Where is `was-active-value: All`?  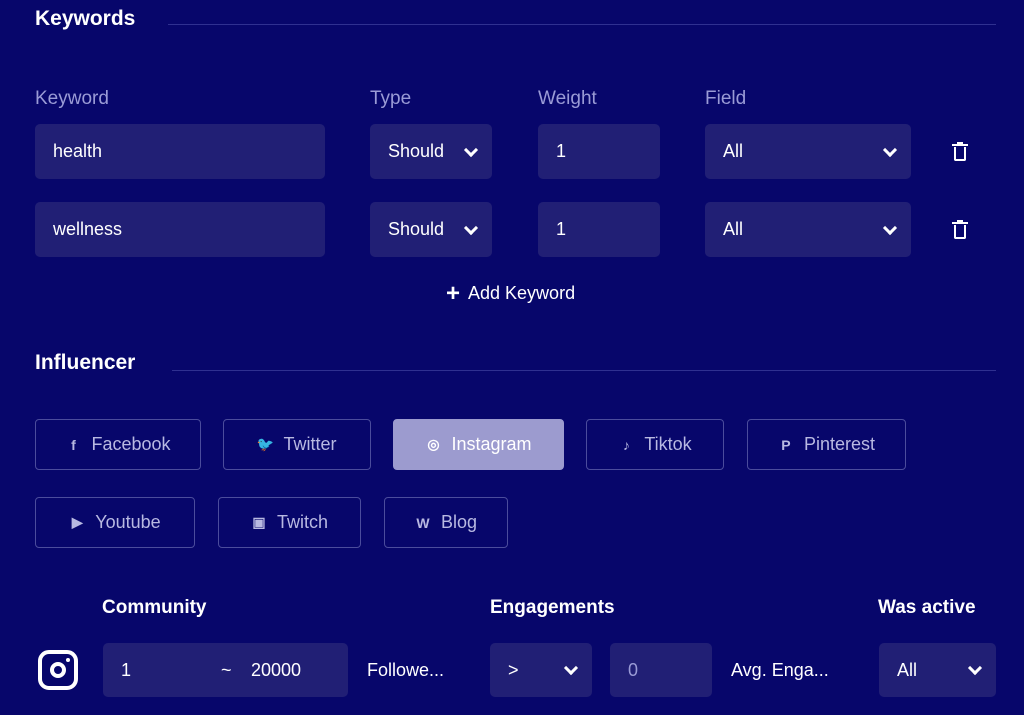
was-active-value: All is located at coordinates (907, 669).